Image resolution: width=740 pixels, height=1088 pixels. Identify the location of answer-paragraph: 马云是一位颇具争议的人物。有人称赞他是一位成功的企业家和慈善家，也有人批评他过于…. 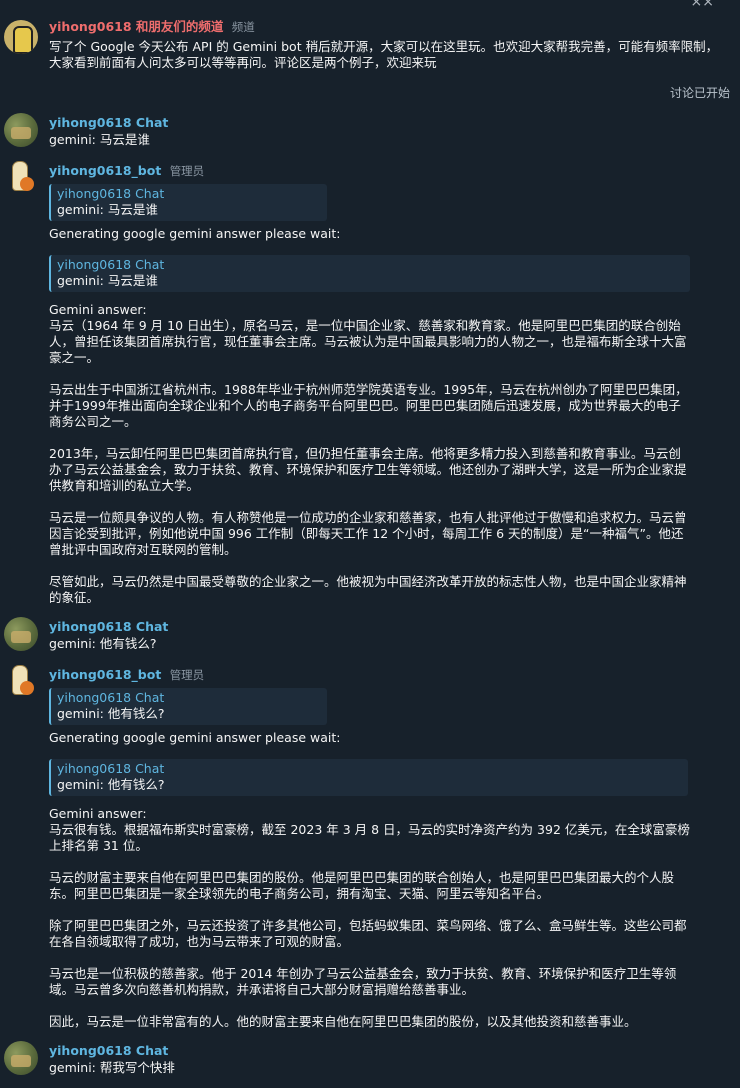
(368, 533).